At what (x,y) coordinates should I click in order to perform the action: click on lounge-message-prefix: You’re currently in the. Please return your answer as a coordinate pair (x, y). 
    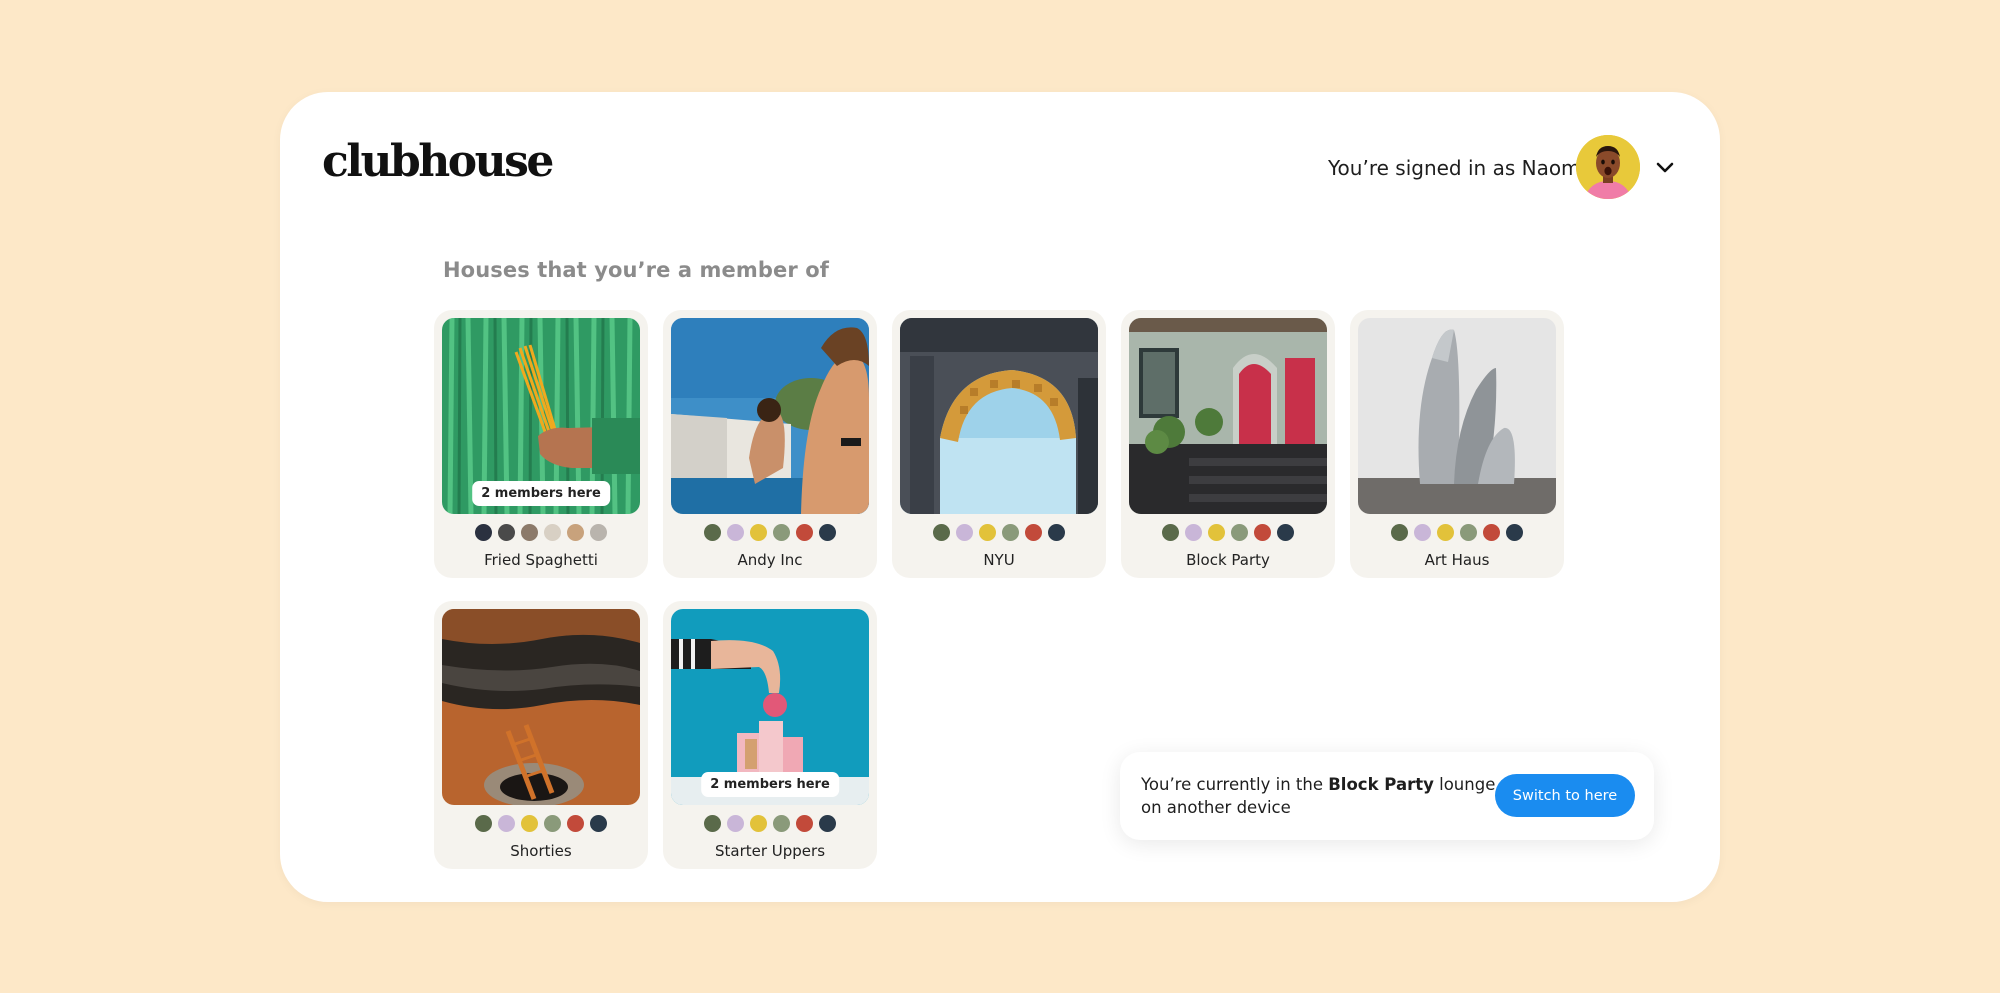
    Looking at the image, I should click on (1235, 784).